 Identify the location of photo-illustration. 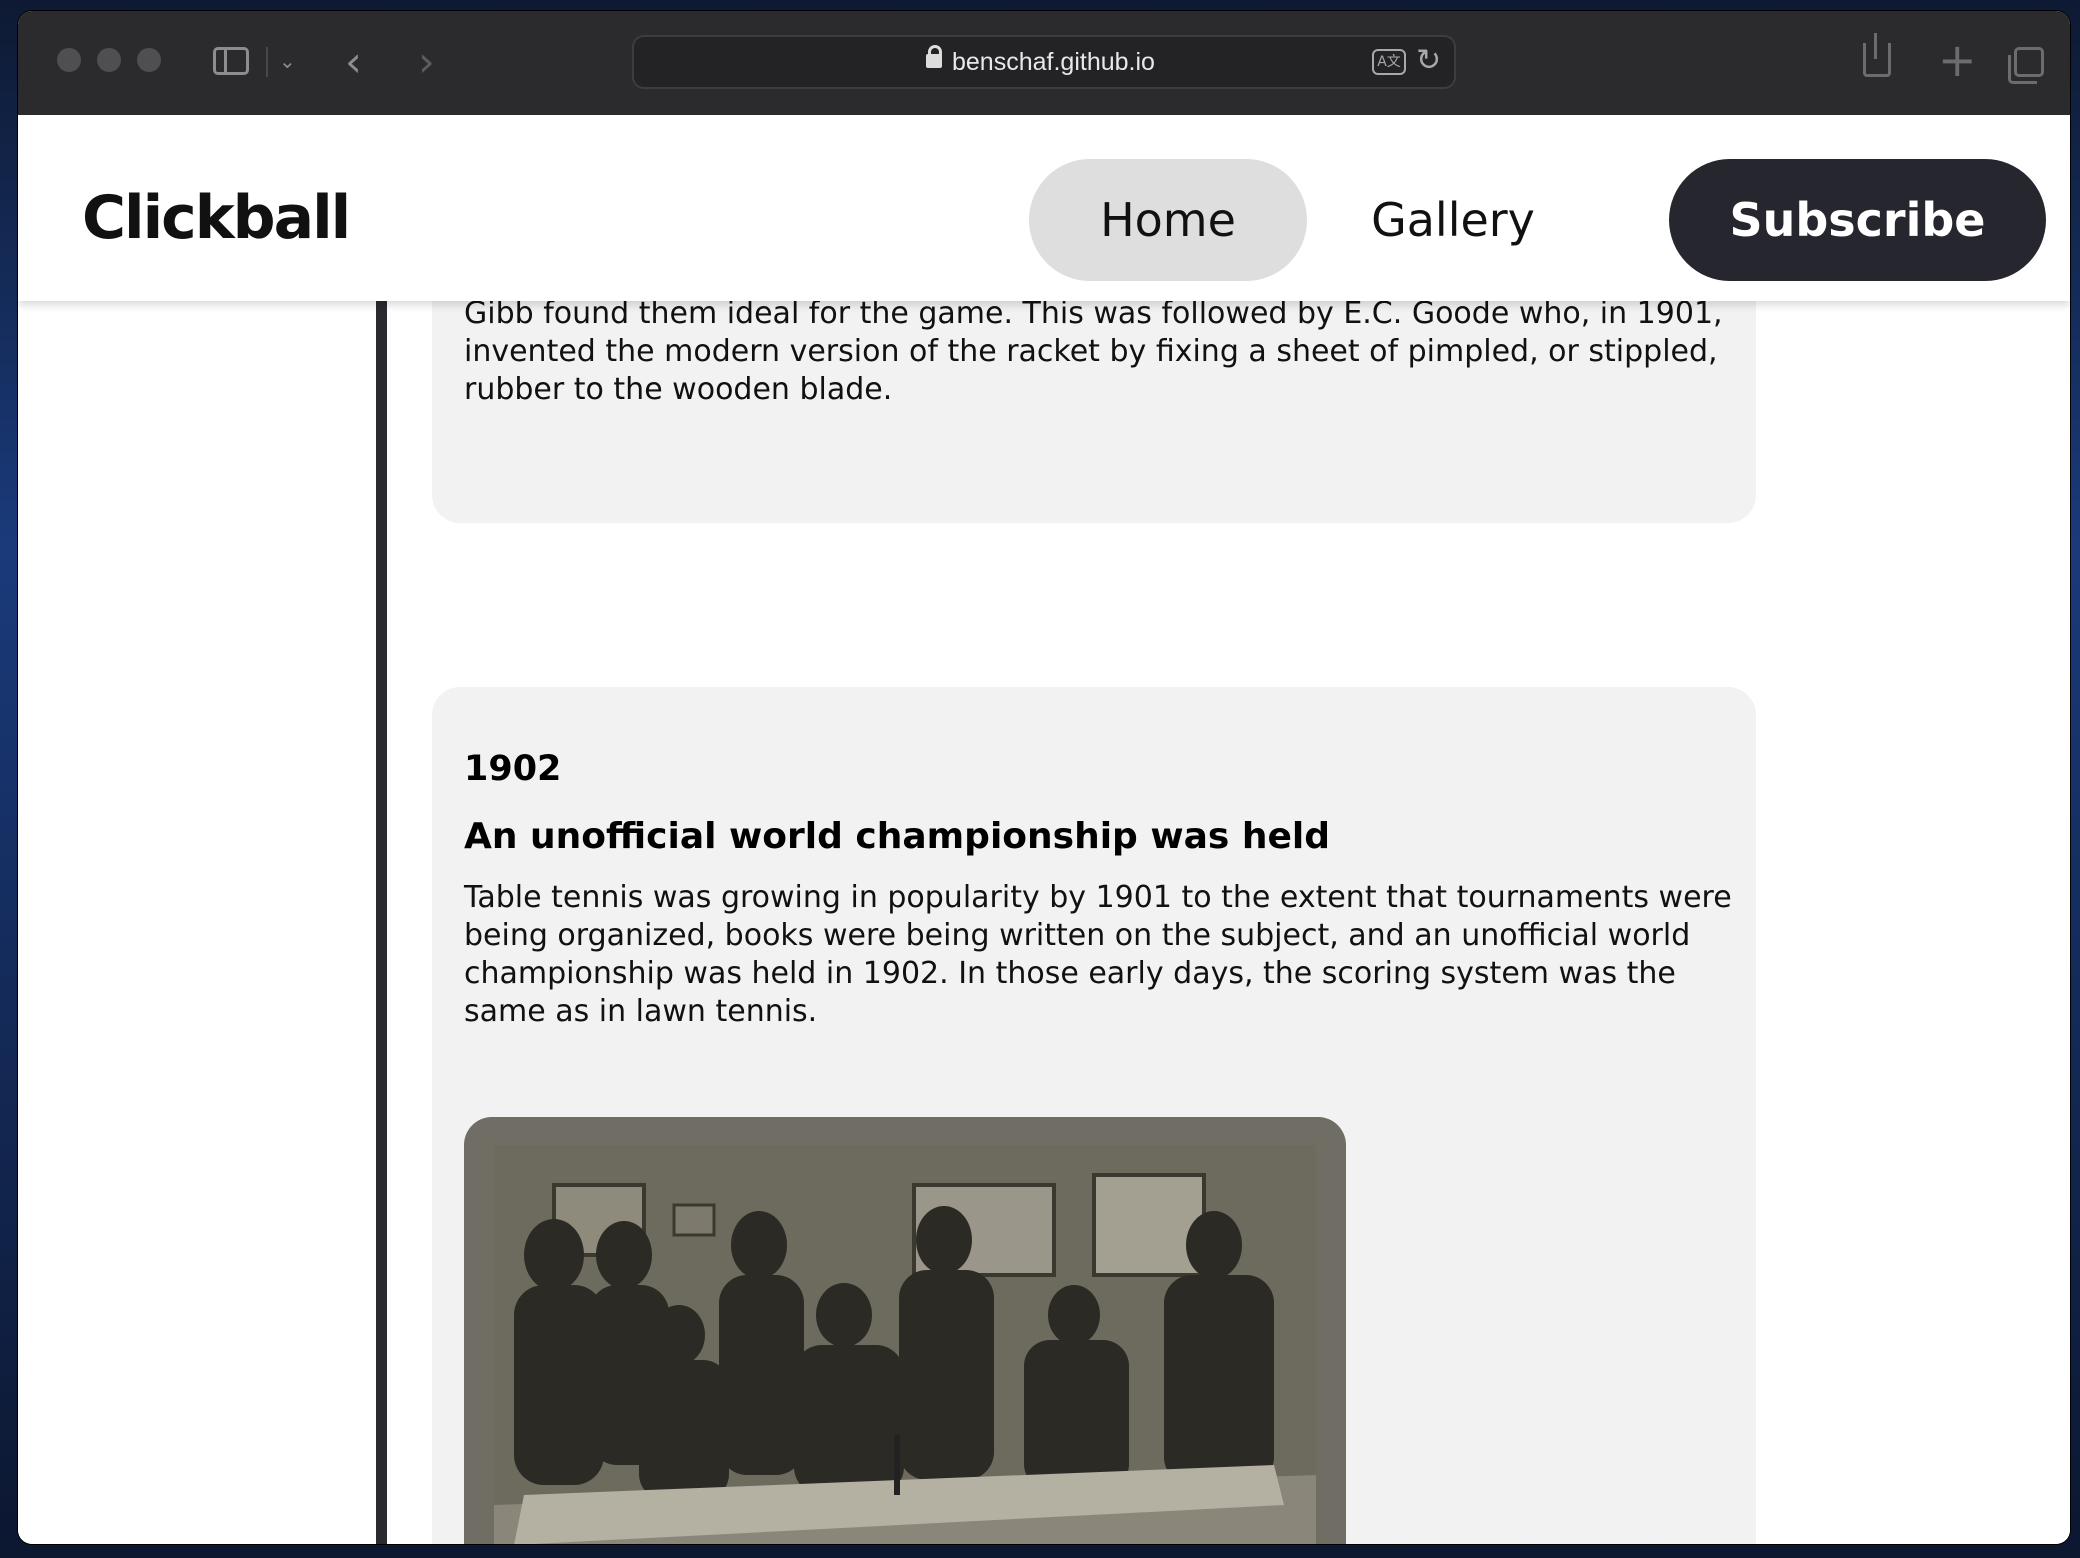
(905, 1344).